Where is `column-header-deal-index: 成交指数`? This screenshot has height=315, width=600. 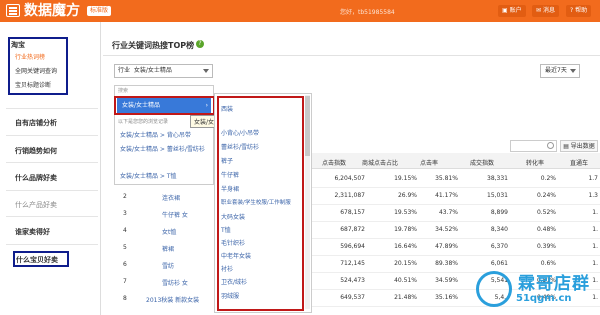 column-header-deal-index: 成交指数 is located at coordinates (482, 162).